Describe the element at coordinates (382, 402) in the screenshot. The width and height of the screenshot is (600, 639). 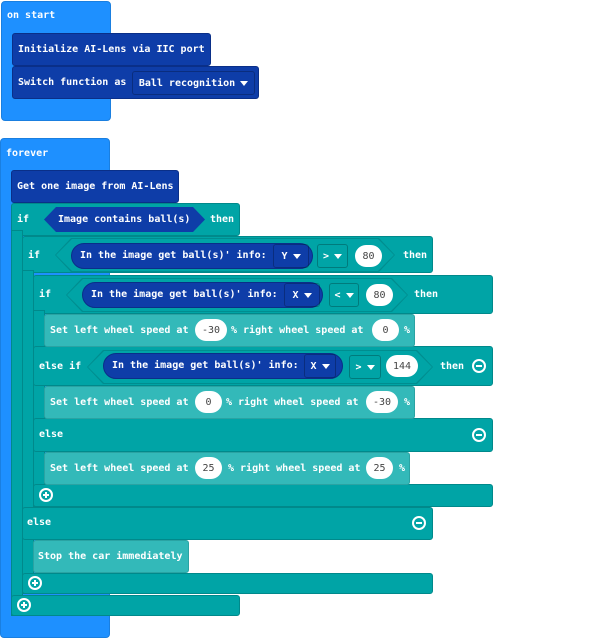
I see `right-speed-input: -30` at that location.